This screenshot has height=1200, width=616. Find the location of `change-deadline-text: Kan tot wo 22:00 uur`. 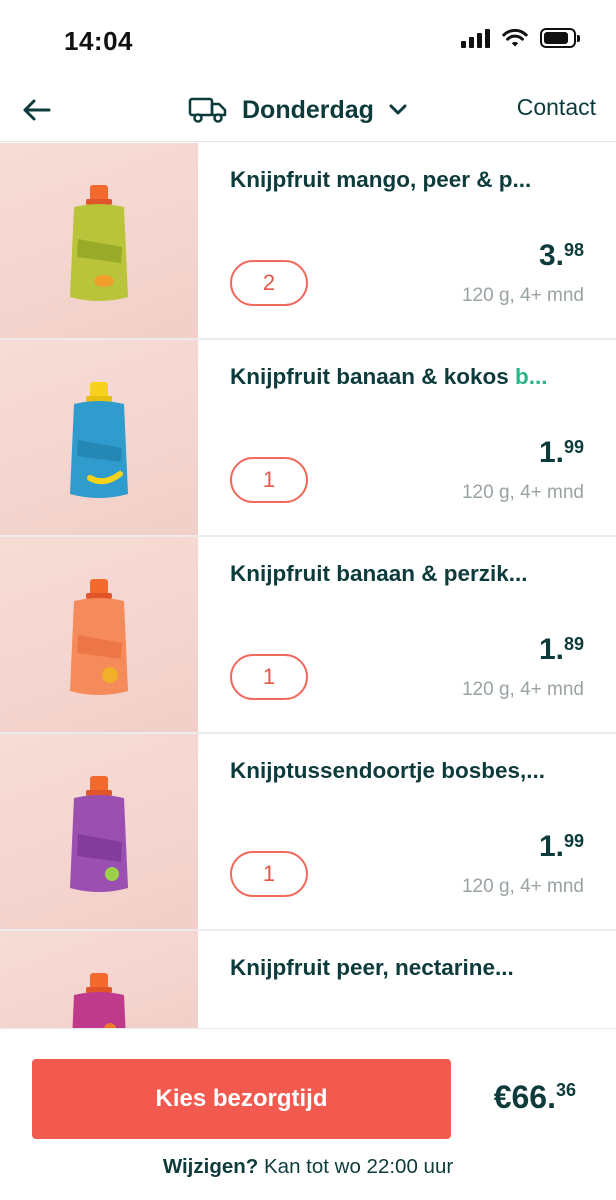

change-deadline-text: Kan tot wo 22:00 uur is located at coordinates (356, 1166).